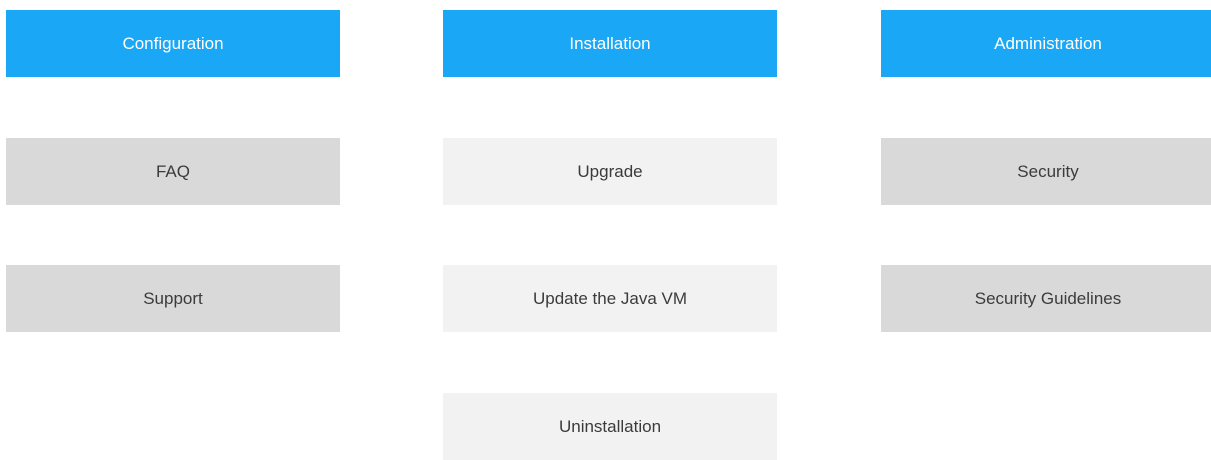 This screenshot has height=460, width=1211. I want to click on update-java-vm-tile: Update the Java VM, so click(610, 298).